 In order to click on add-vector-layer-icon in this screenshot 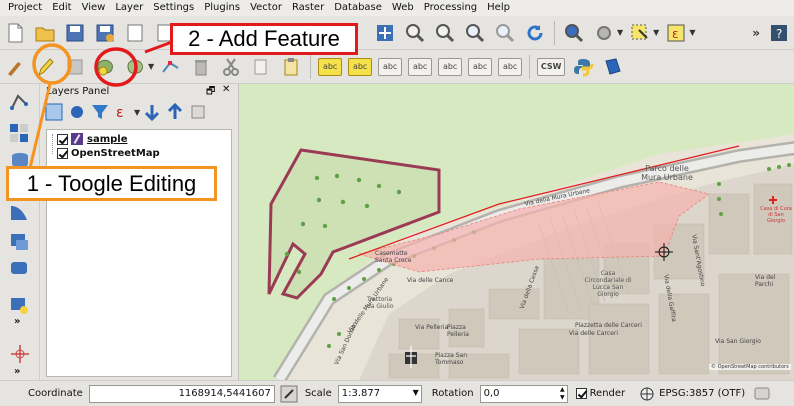, I will do `click(20, 102)`.